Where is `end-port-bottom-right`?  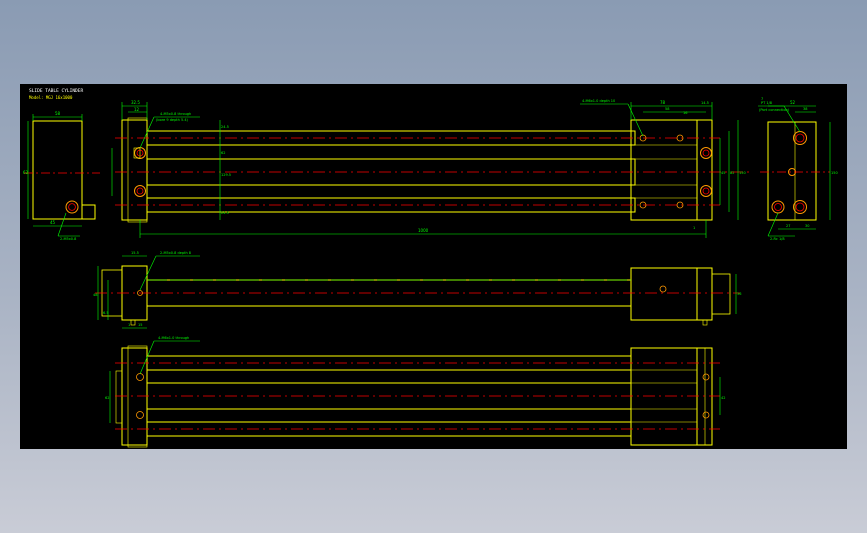
end-port-bottom-right is located at coordinates (800, 207).